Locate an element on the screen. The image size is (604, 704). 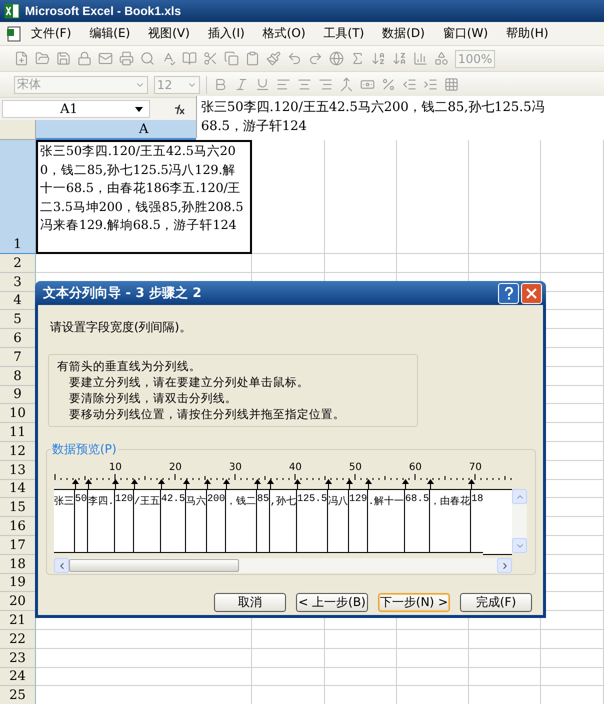
menu-item: 文件(F) is located at coordinates (51, 33).